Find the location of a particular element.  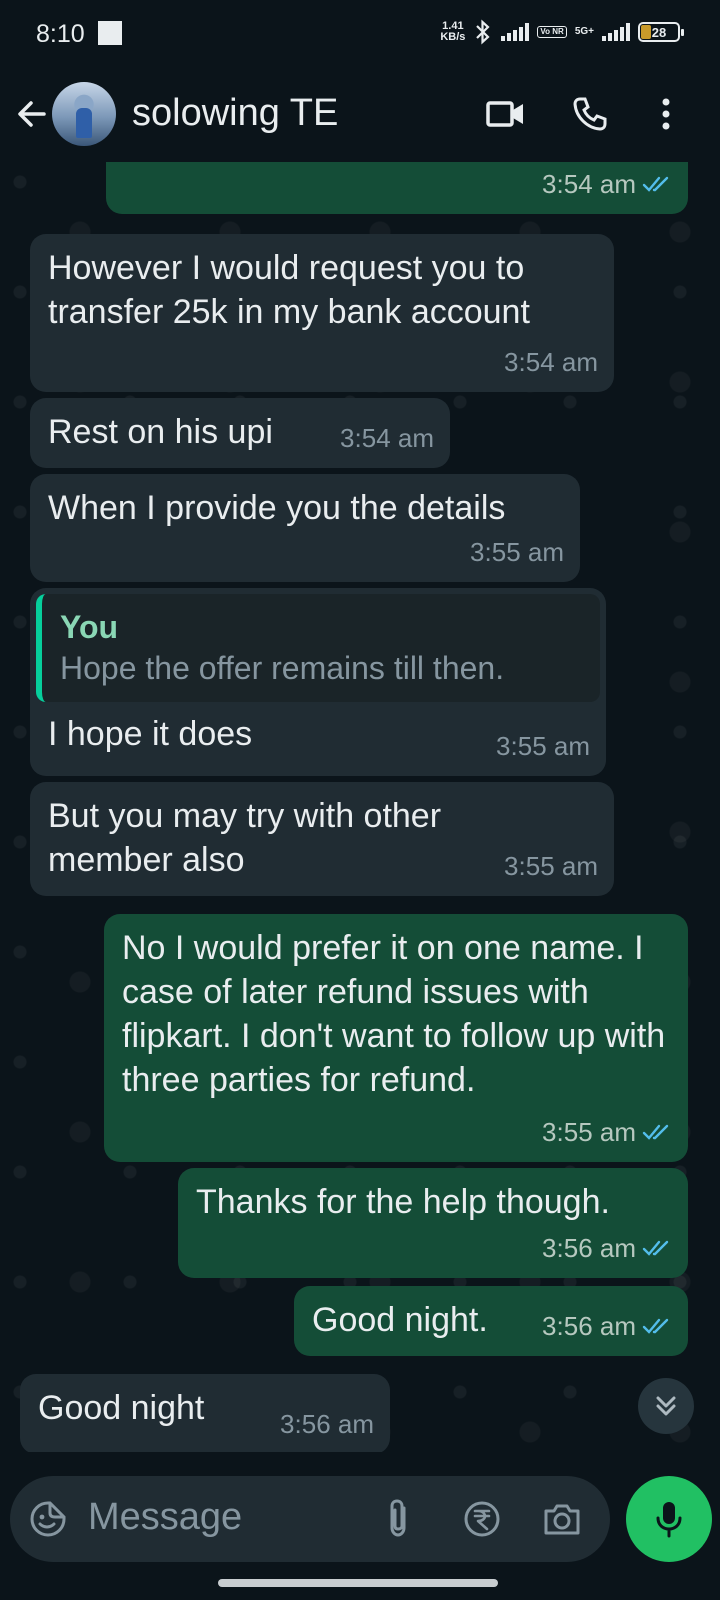

message-text: But you may try with other member also is located at coordinates (245, 838).